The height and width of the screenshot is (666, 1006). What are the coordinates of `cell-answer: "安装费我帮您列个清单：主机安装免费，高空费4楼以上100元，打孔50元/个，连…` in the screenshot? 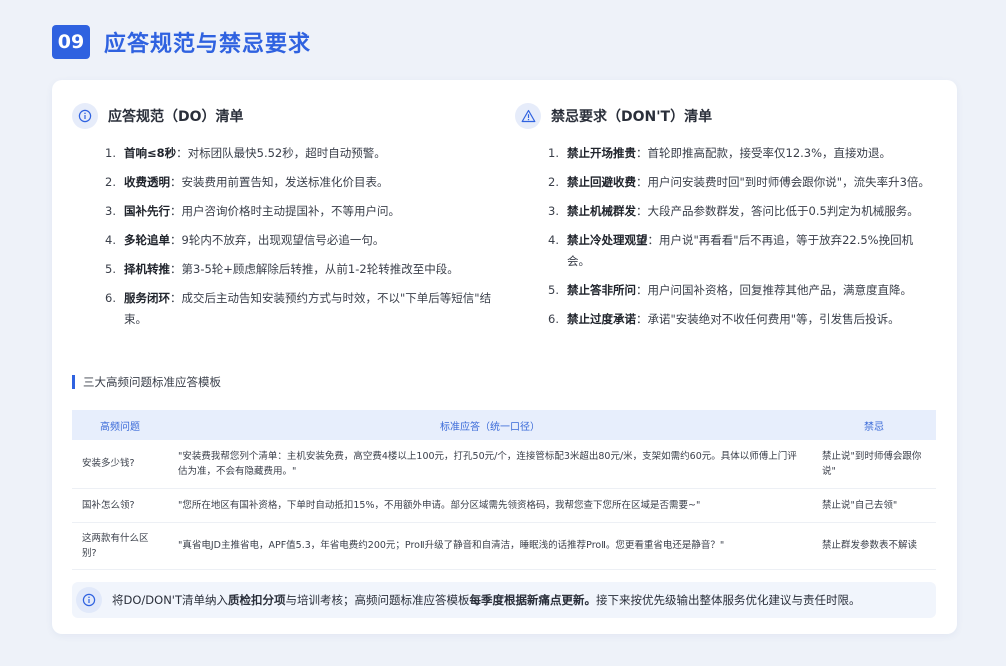 It's located at (490, 464).